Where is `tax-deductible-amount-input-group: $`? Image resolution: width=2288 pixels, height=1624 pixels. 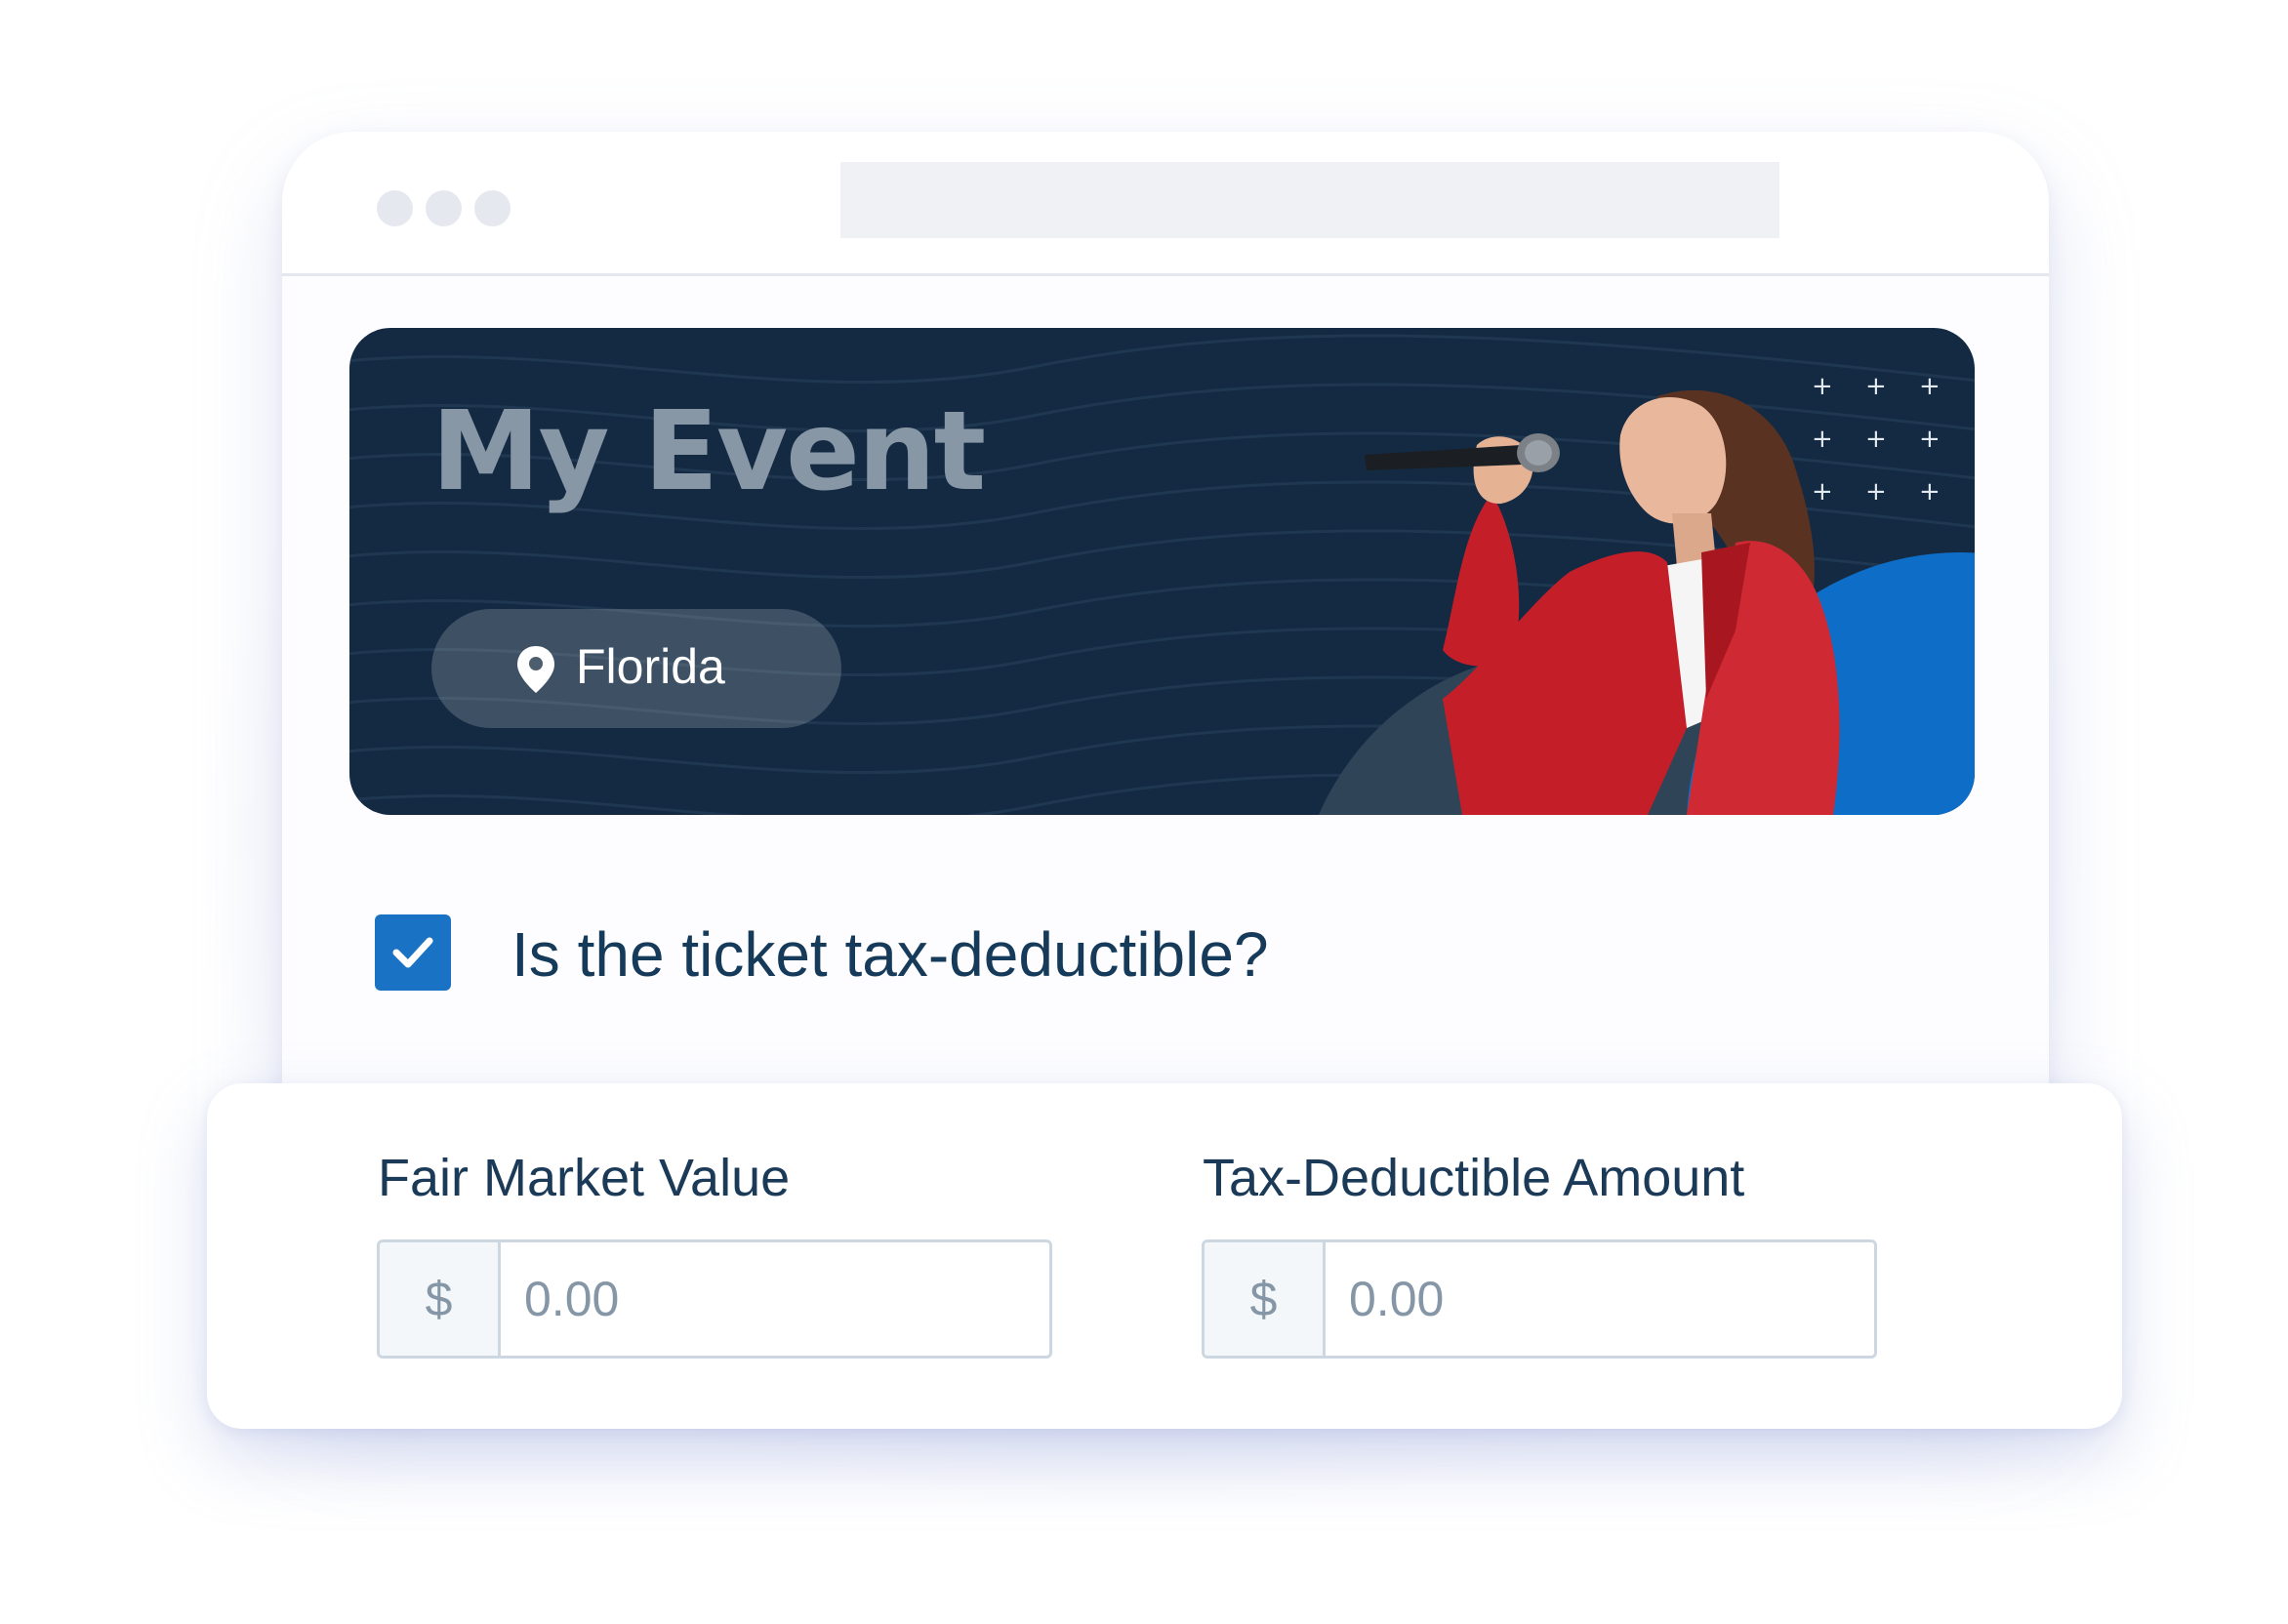
tax-deductible-amount-input-group: $ is located at coordinates (1539, 1299).